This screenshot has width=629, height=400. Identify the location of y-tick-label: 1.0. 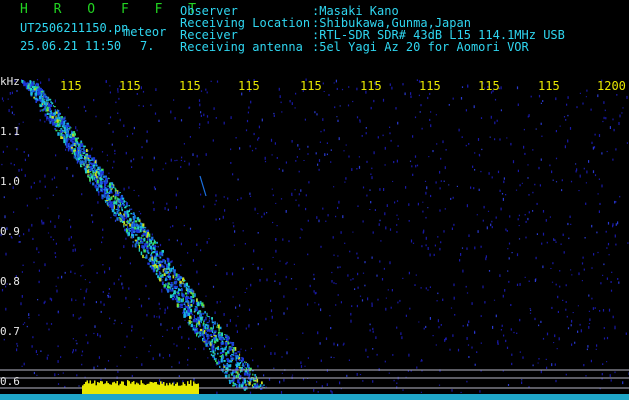
(10, 181).